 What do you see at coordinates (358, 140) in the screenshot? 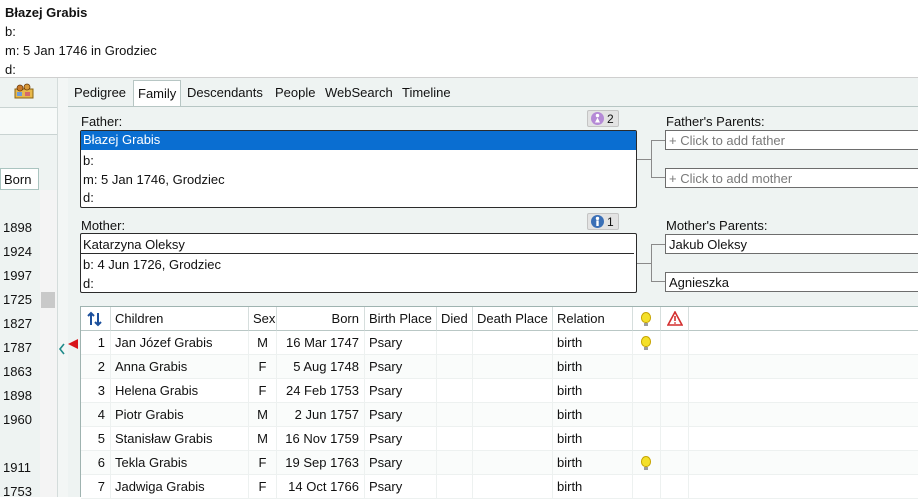
I see `father-name: Błazej Grabis` at bounding box center [358, 140].